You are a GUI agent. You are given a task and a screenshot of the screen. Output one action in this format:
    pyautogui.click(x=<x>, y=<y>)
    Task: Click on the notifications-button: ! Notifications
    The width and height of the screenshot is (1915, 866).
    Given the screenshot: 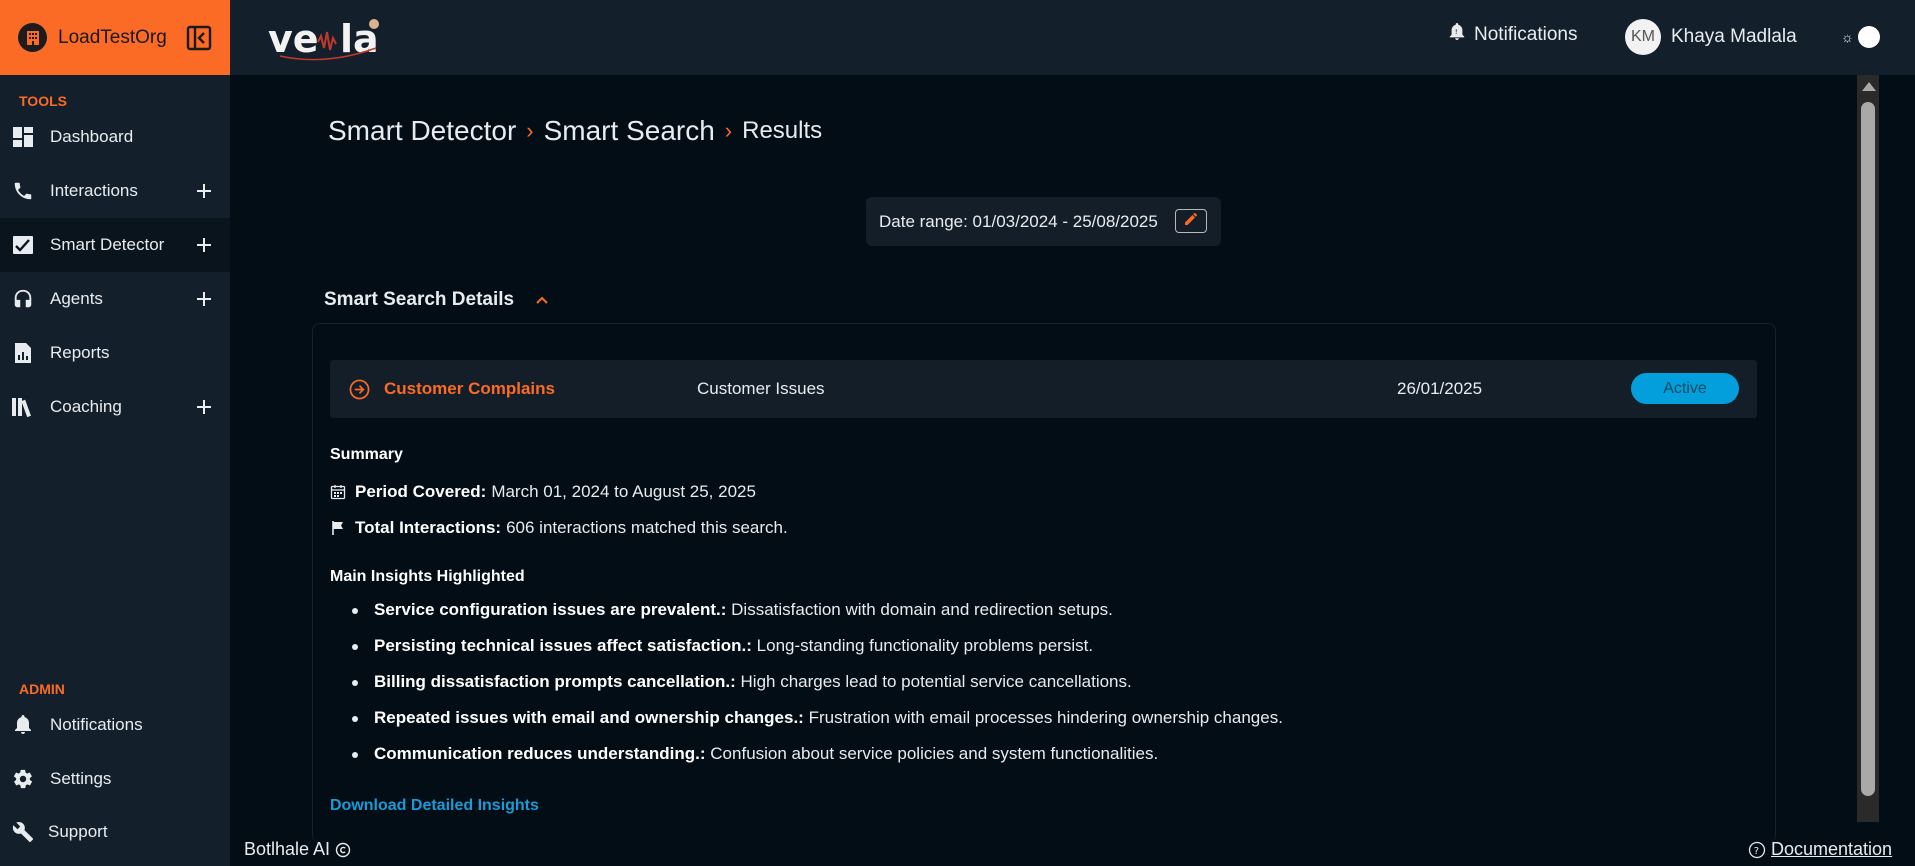 What is the action you would take?
    pyautogui.click(x=1513, y=35)
    